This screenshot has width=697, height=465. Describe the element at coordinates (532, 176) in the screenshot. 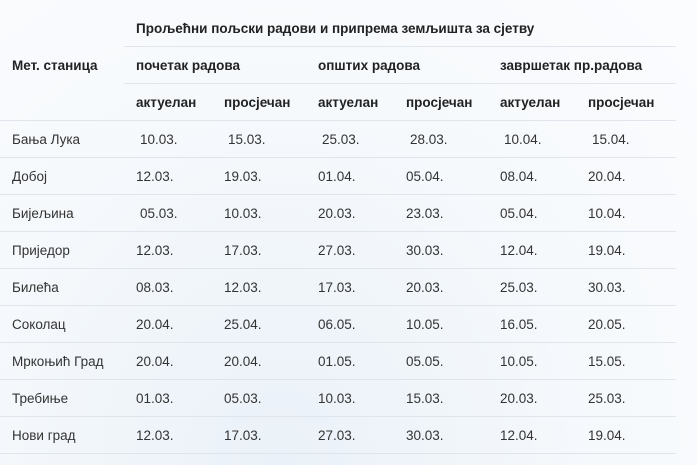

I see `table-cell: 08.04.` at that location.